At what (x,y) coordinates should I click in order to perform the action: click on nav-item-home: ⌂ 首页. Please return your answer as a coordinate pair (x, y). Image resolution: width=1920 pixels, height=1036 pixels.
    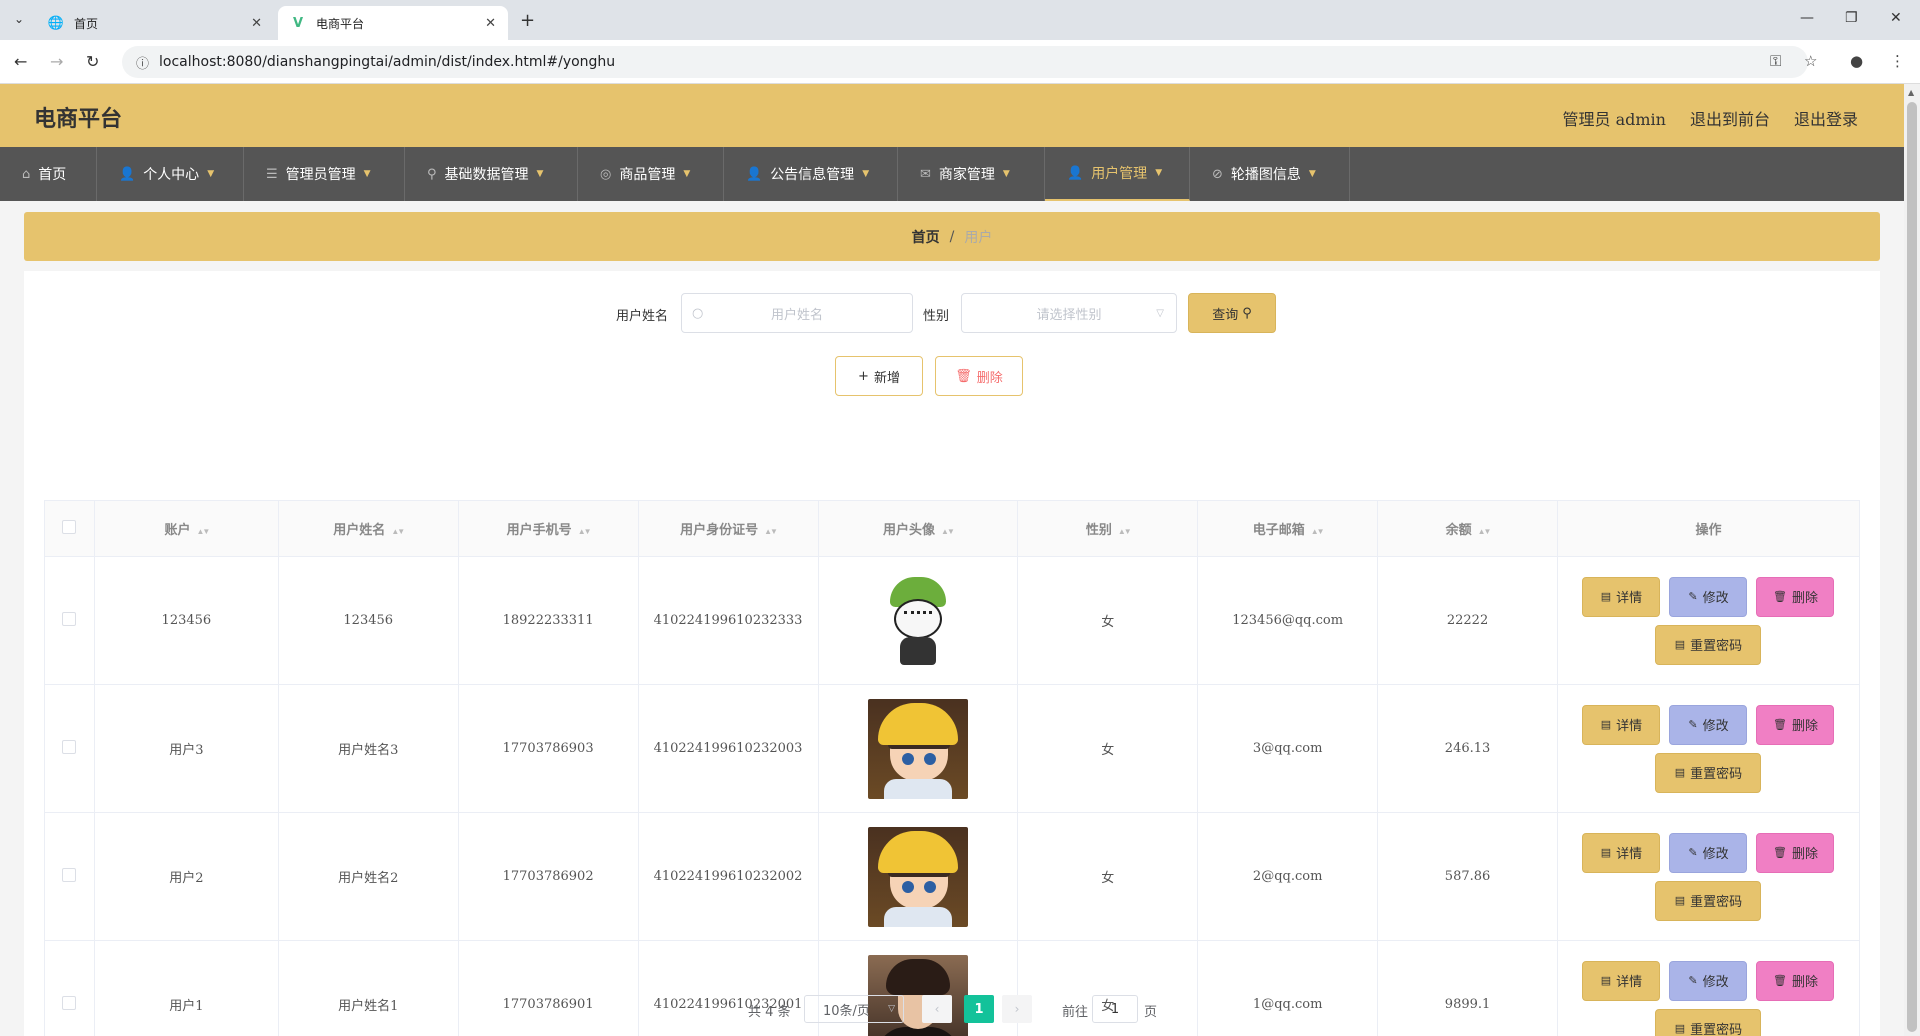
    Looking at the image, I should click on (48, 174).